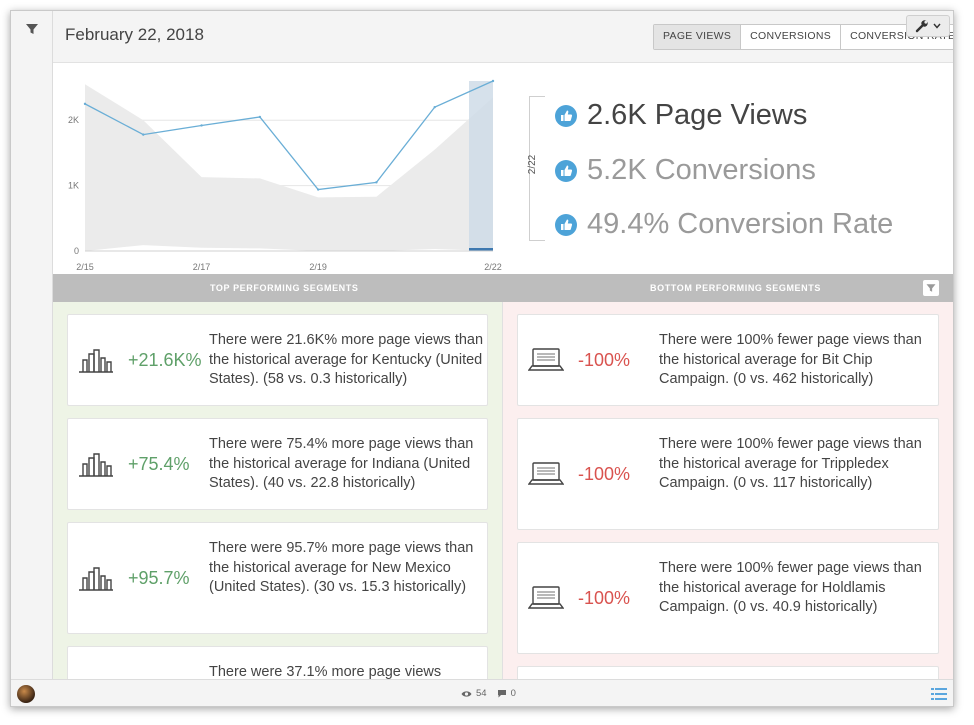 This screenshot has width=974, height=725. What do you see at coordinates (76, 251) in the screenshot?
I see `y-tick-label: 0` at bounding box center [76, 251].